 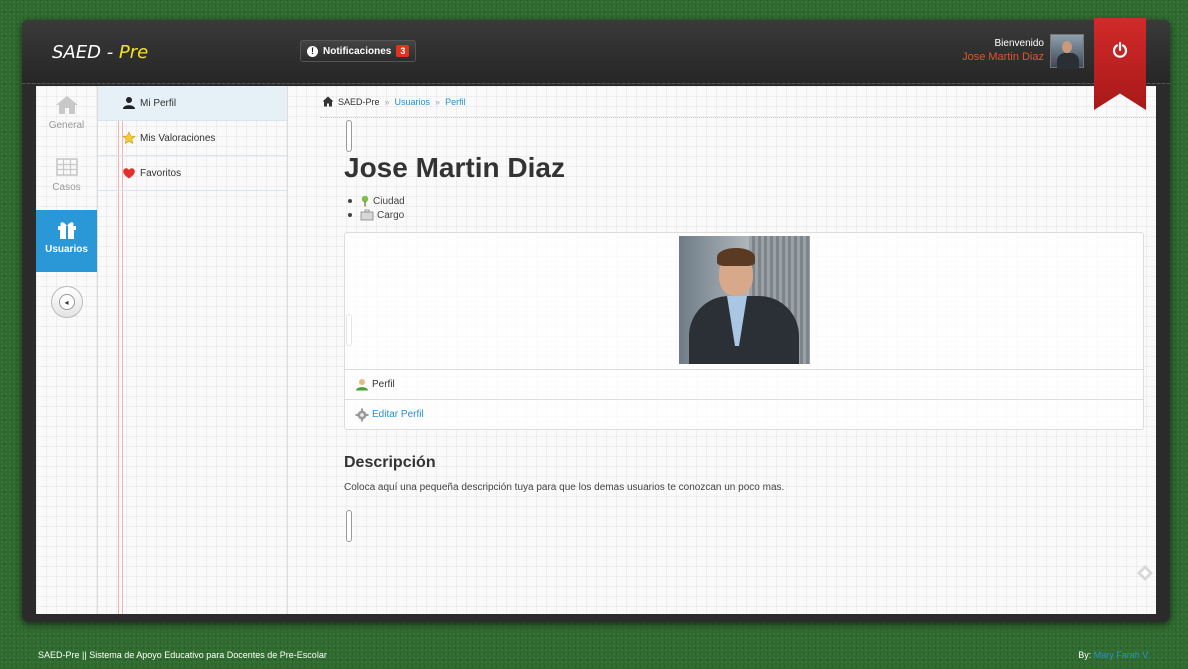 I want to click on notifications-button: ! Notificaciones 3, so click(x=358, y=51).